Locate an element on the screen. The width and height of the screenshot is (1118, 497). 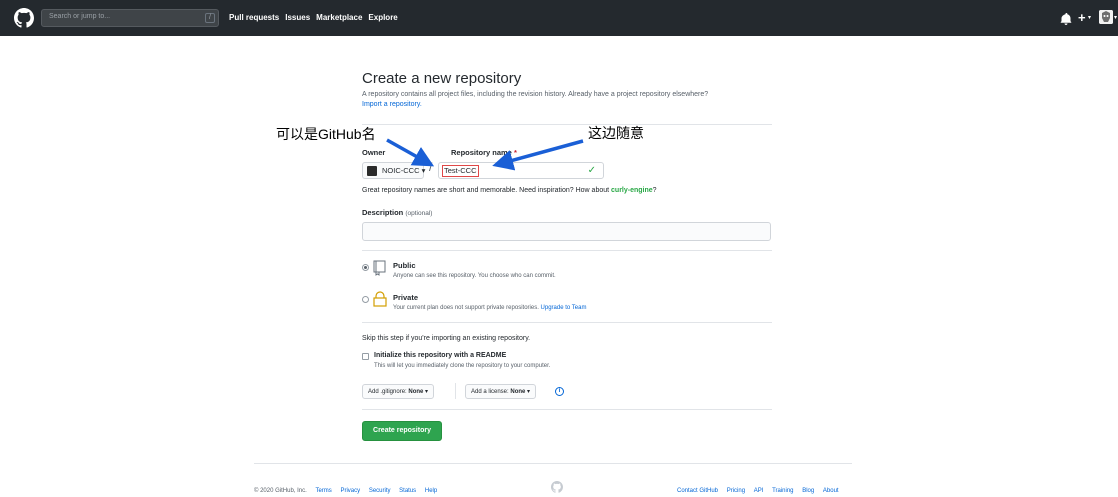
owner-name: NOIC-CCC is located at coordinates (401, 170).